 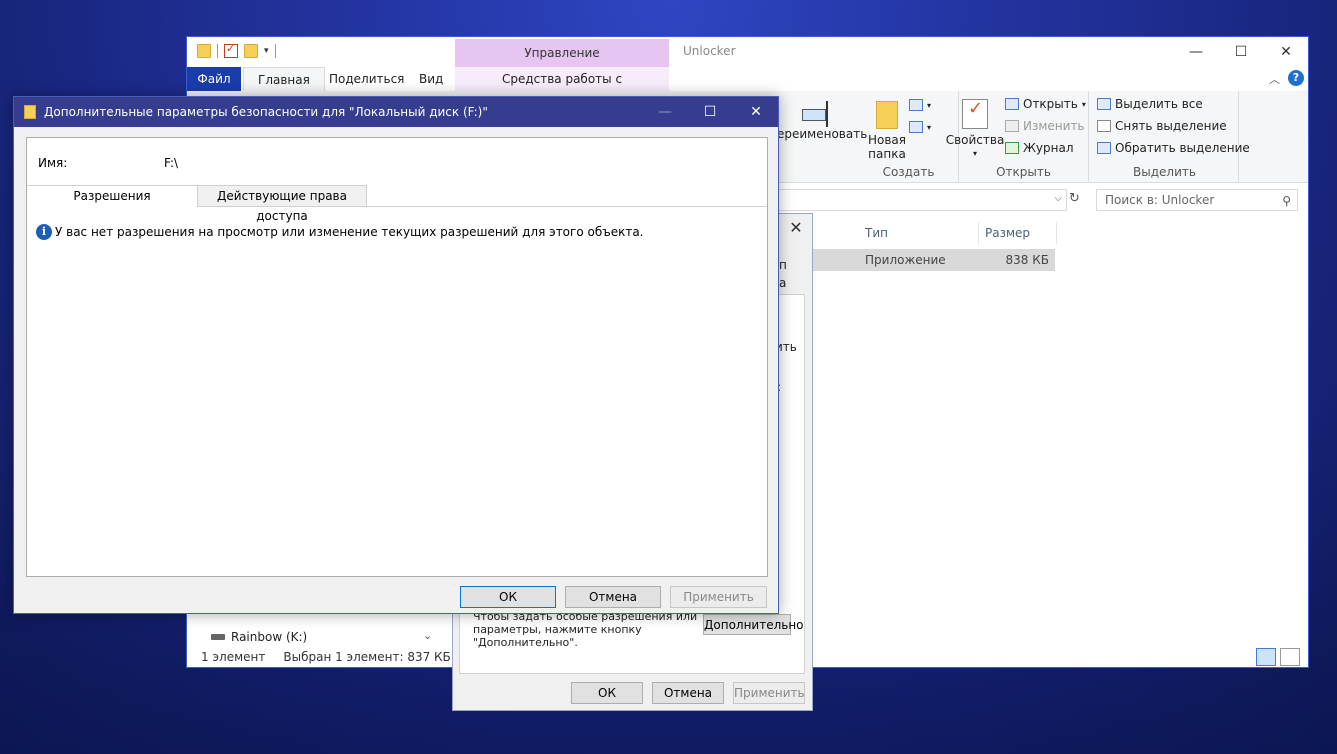 I want to click on chevron-down-icon: ⌵, so click(x=1058, y=198).